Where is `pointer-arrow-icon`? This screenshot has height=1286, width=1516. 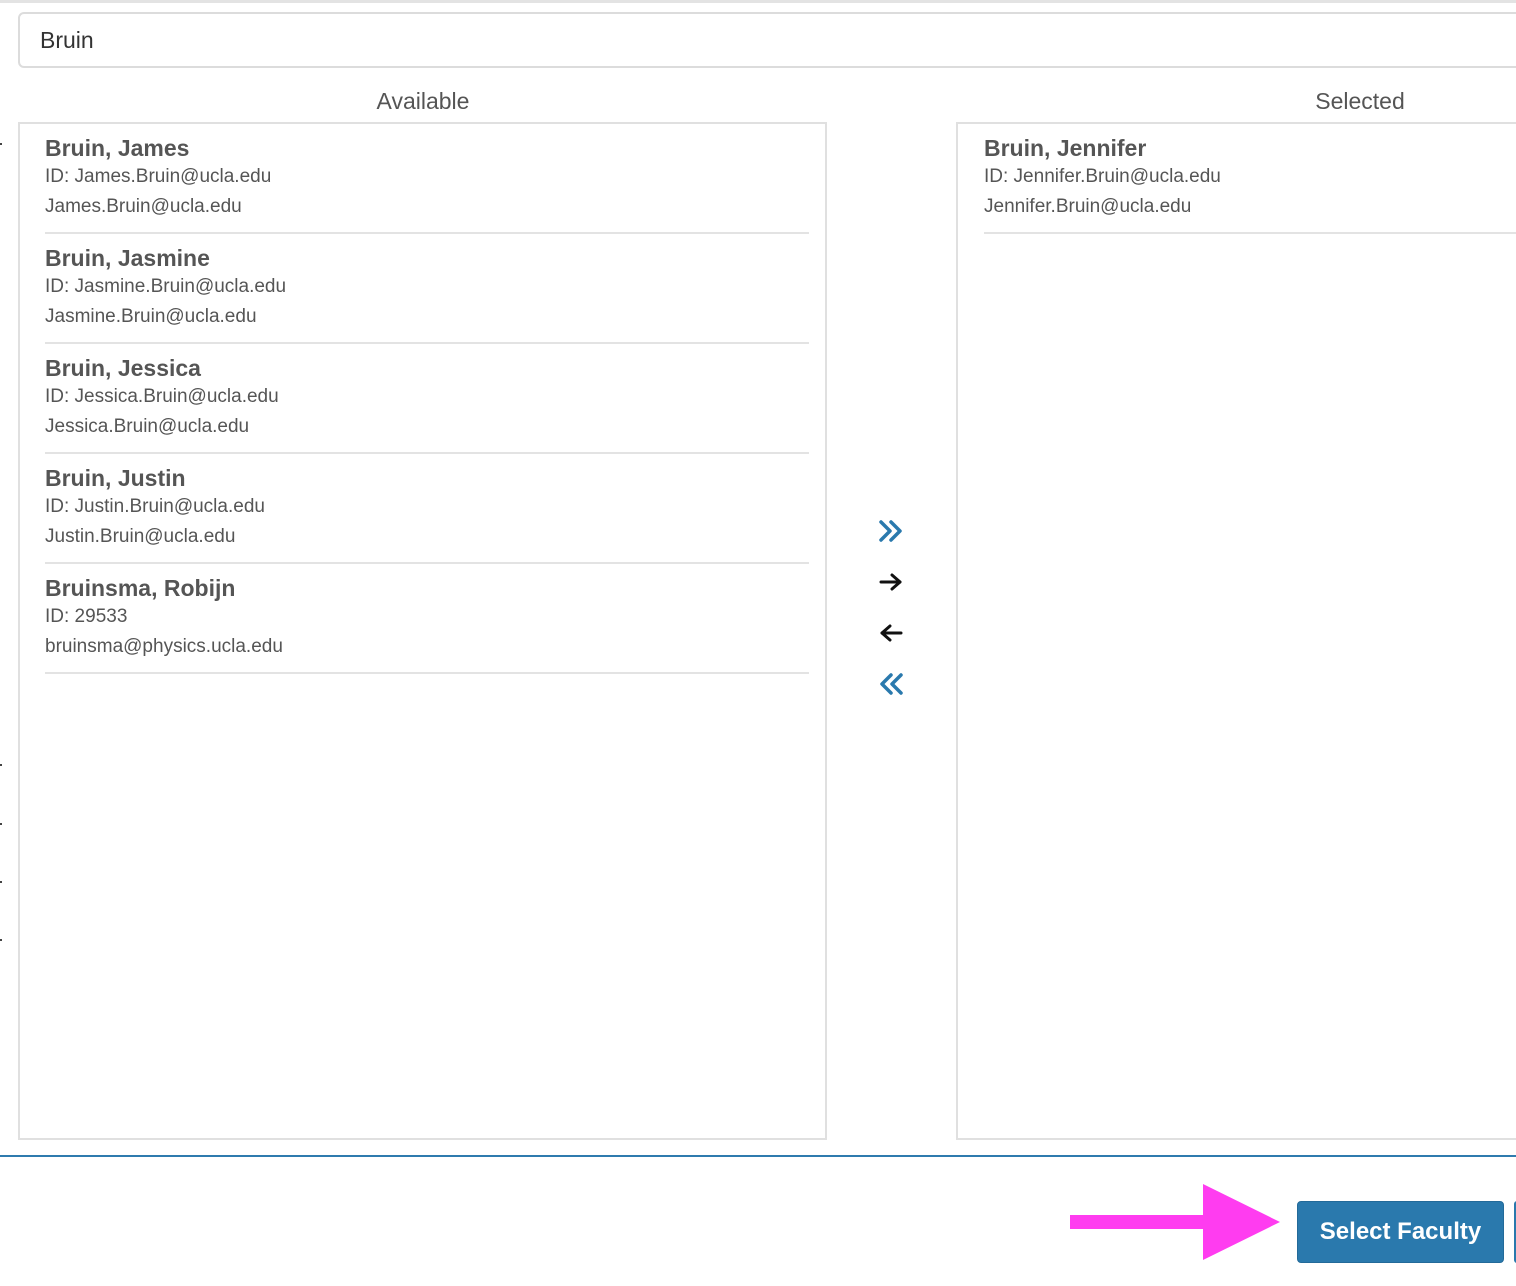 pointer-arrow-icon is located at coordinates (1175, 1222).